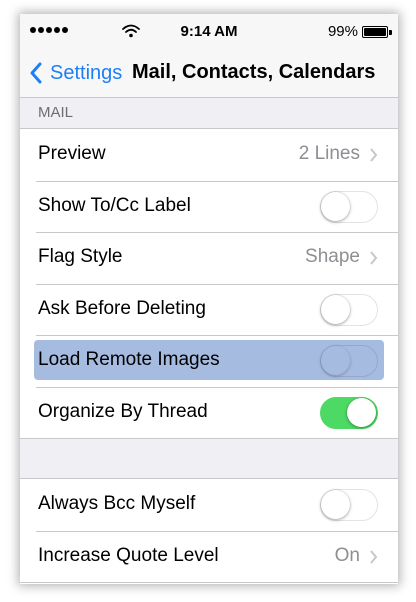 The width and height of the screenshot is (416, 602). Describe the element at coordinates (254, 72) in the screenshot. I see `page-title: Mail, Contacts, Calendars` at that location.